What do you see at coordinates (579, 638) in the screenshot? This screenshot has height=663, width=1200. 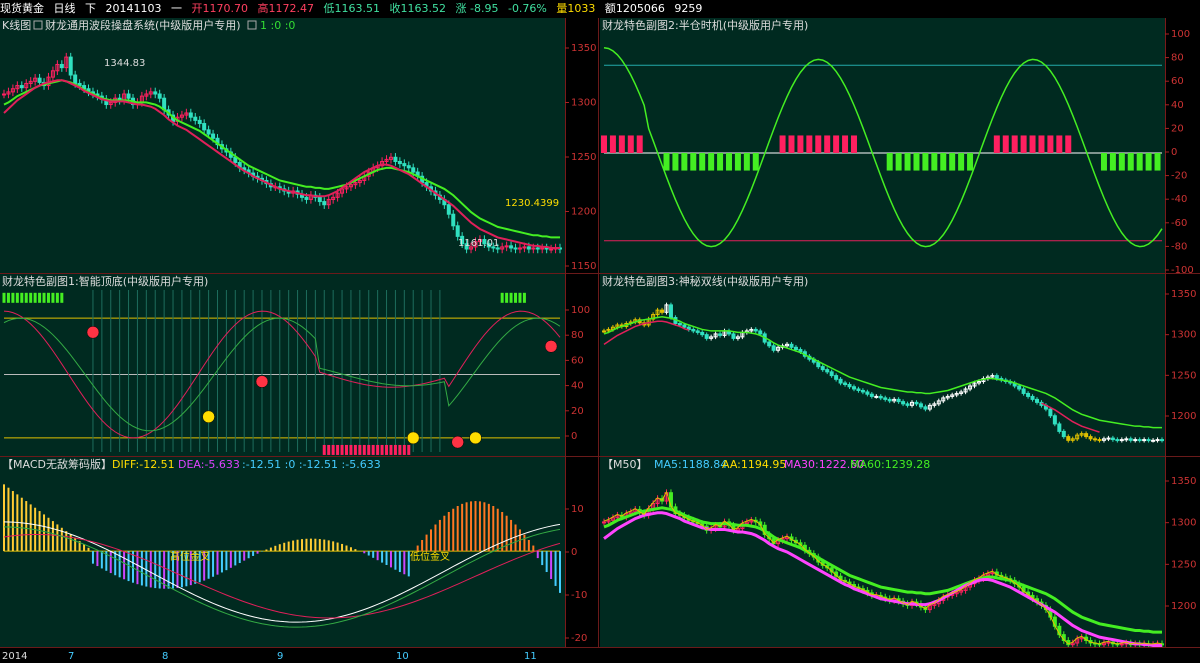 I see `macd-tick-label: -20` at bounding box center [579, 638].